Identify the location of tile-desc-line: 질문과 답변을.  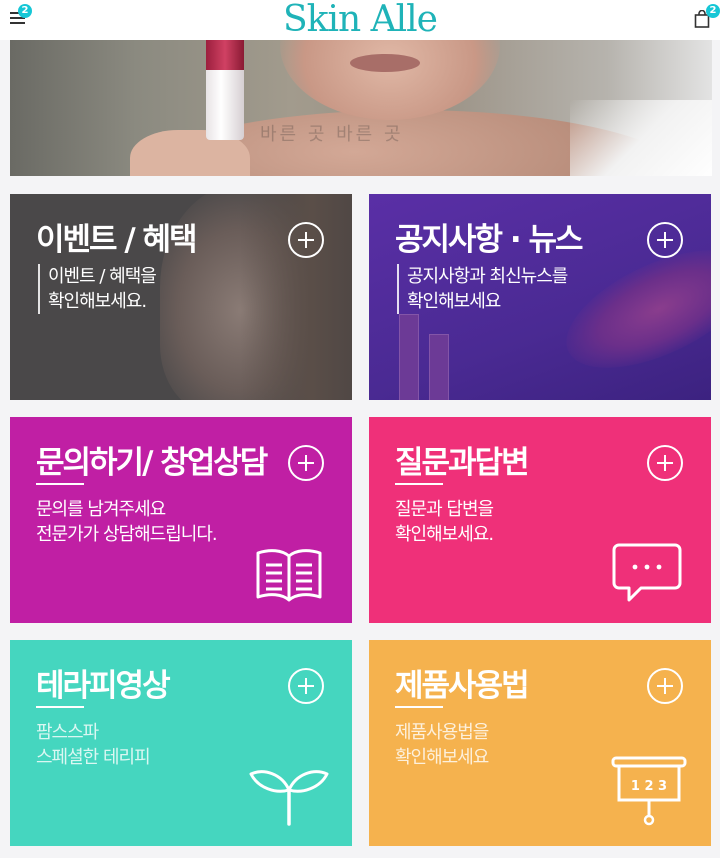
(444, 509).